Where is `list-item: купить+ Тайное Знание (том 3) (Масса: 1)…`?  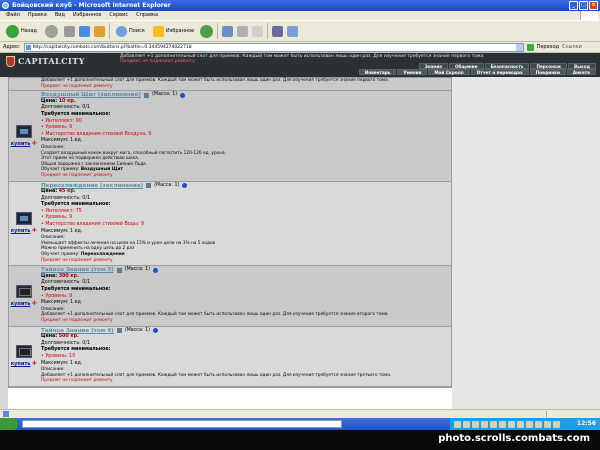
list-item: купить+ Тайное Знание (том 3) (Масса: 1)… is located at coordinates (230, 296).